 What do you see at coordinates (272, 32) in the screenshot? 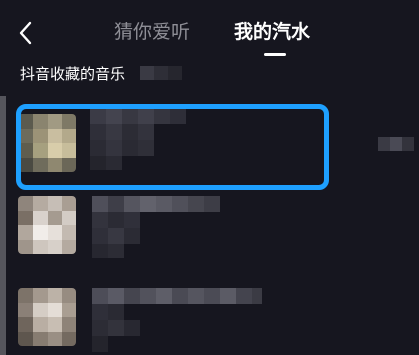
I see `tab-my-soda: 我的汽水` at bounding box center [272, 32].